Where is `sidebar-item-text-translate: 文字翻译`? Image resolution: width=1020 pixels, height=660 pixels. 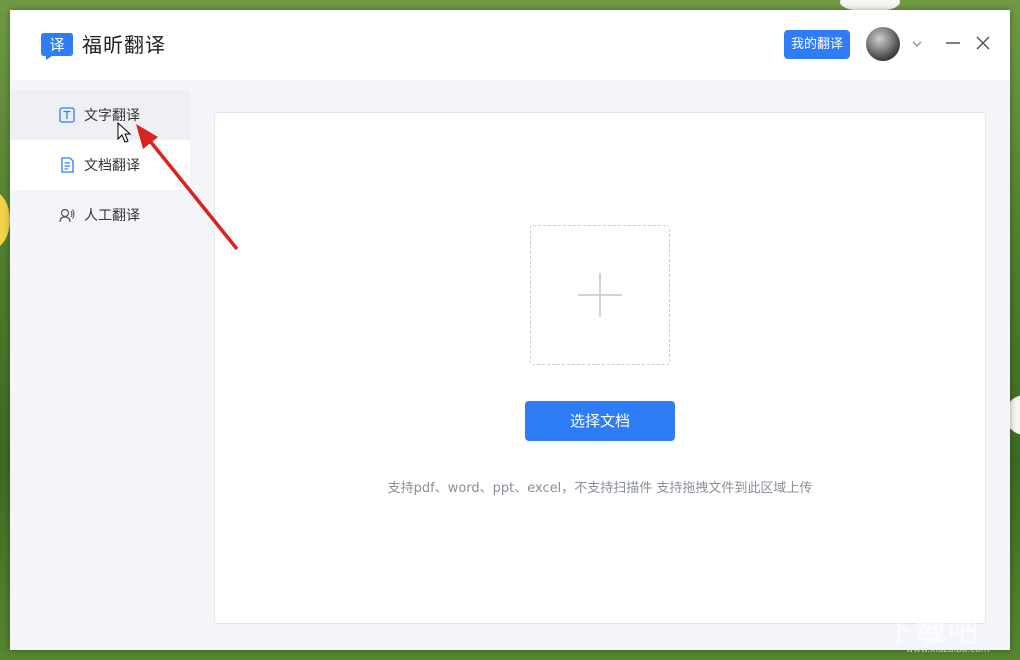
sidebar-item-text-translate: 文字翻译 is located at coordinates (100, 115).